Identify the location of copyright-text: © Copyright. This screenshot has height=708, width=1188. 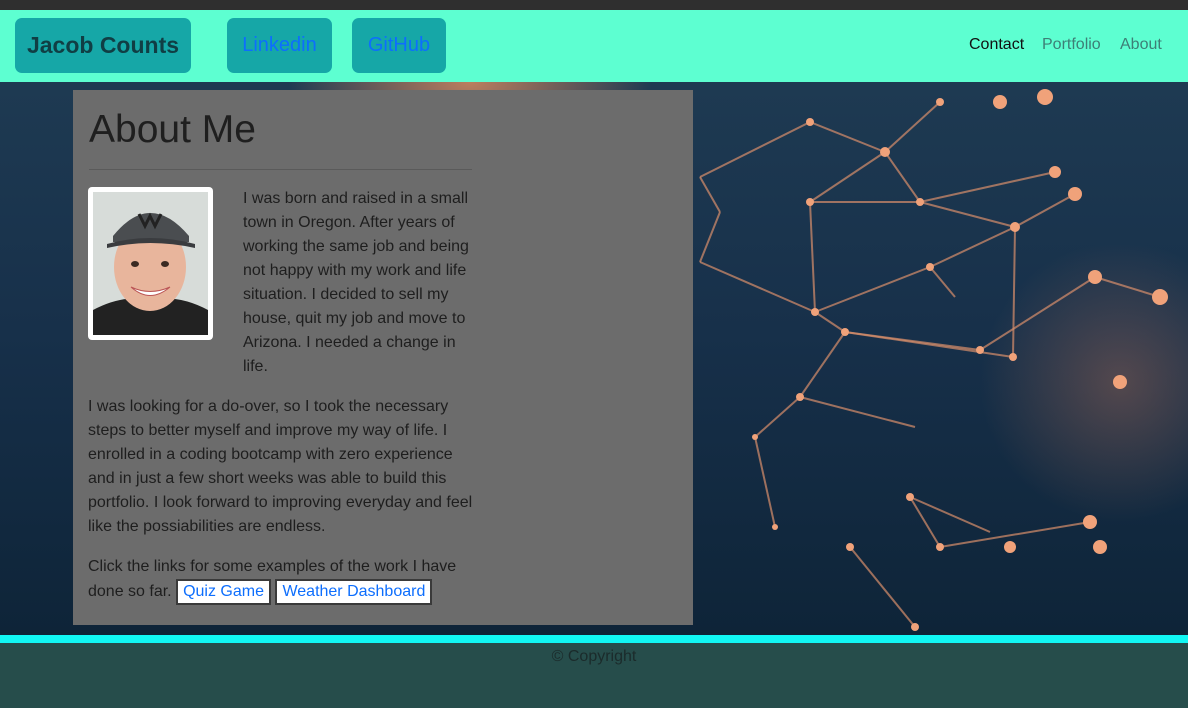
(594, 656).